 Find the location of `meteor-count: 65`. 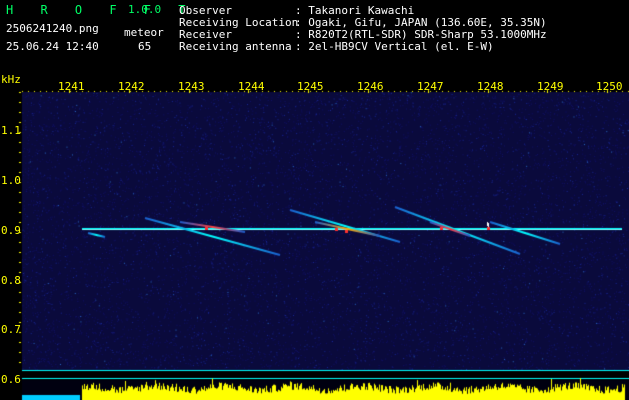

meteor-count: 65 is located at coordinates (145, 46).